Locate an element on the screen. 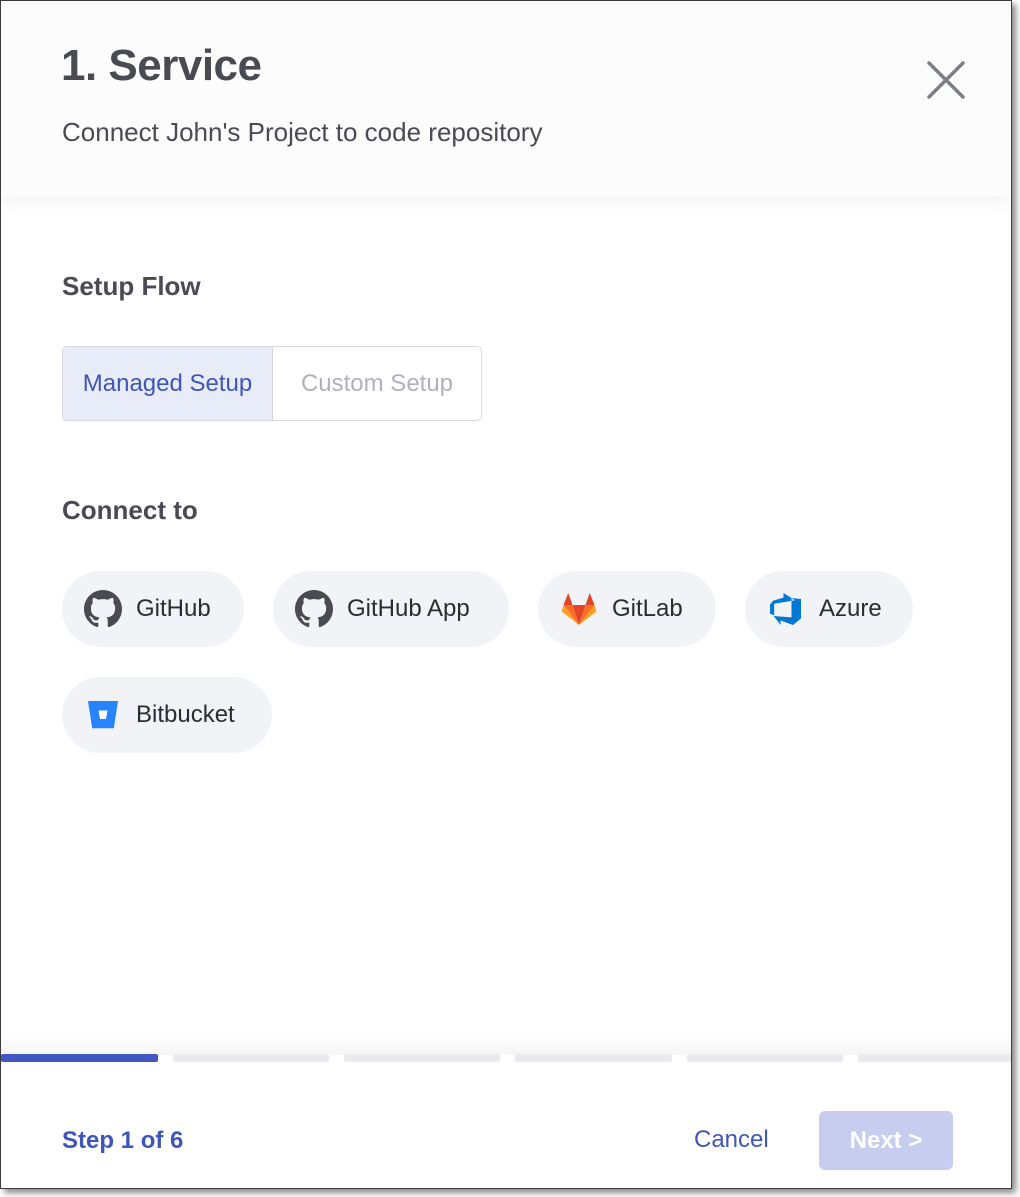 The height and width of the screenshot is (1197, 1020). footer-divider is located at coordinates (506, 1043).